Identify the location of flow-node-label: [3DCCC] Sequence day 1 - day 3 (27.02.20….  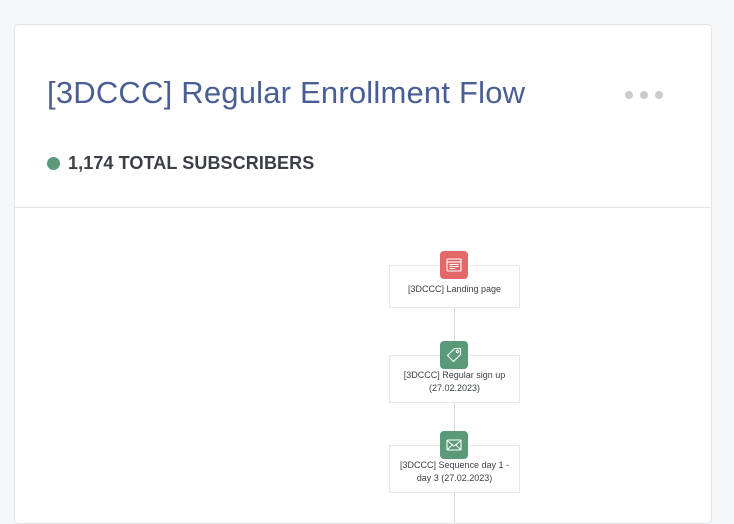
(454, 471).